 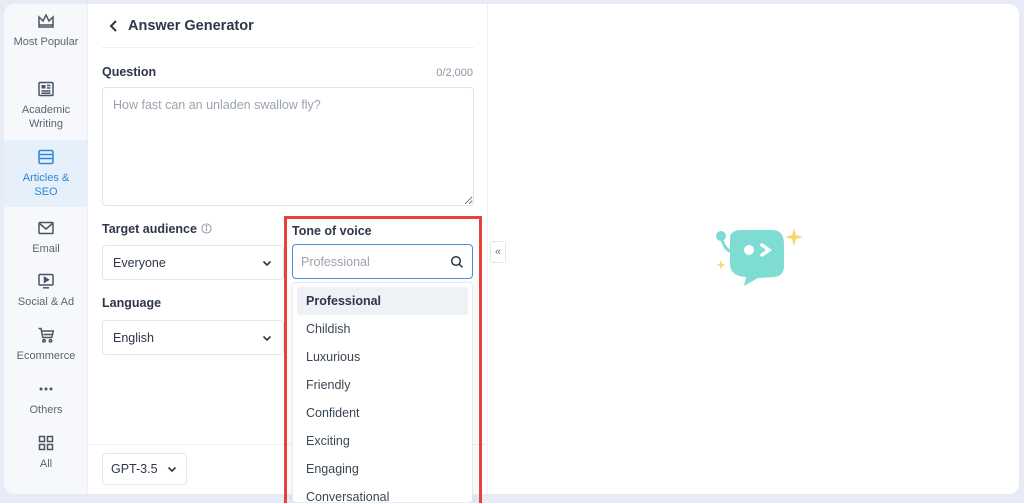 I want to click on sidebar-item-label: Most Popular, so click(x=46, y=42).